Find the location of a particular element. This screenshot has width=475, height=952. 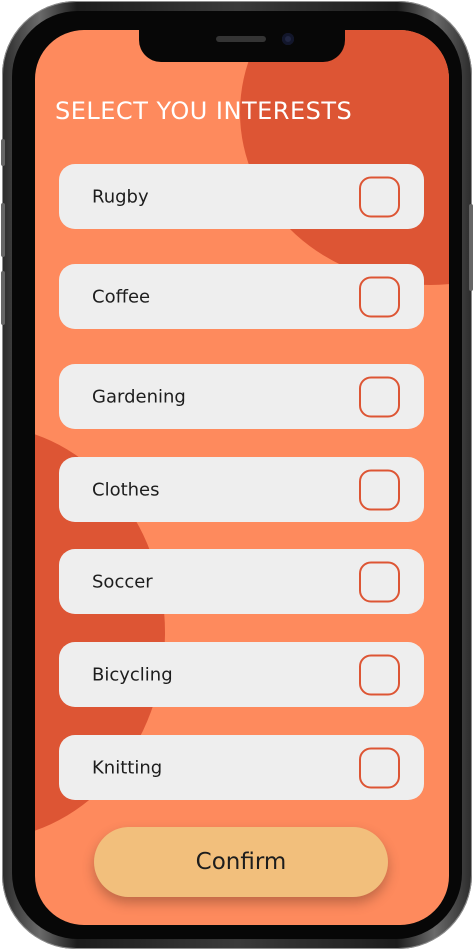

decorative-blob-top is located at coordinates (344, 157).